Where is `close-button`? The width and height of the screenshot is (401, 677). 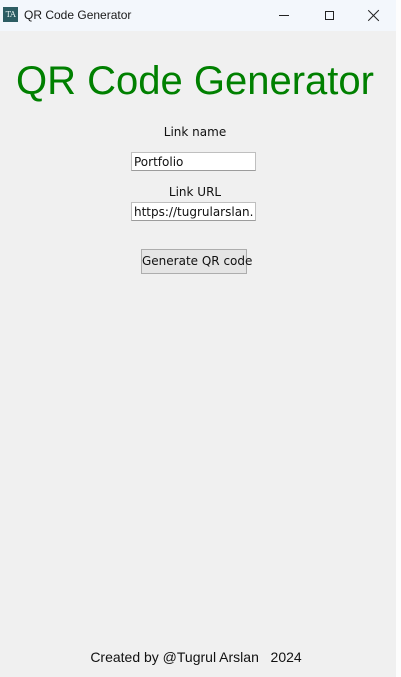
close-button is located at coordinates (373, 15).